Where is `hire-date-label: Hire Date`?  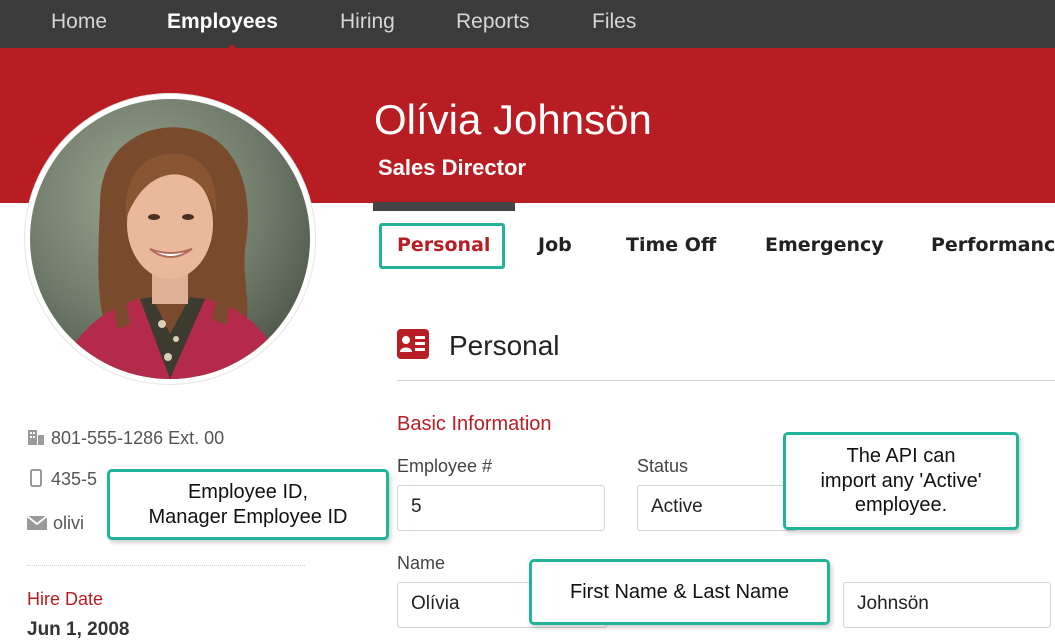
hire-date-label: Hire Date is located at coordinates (65, 599).